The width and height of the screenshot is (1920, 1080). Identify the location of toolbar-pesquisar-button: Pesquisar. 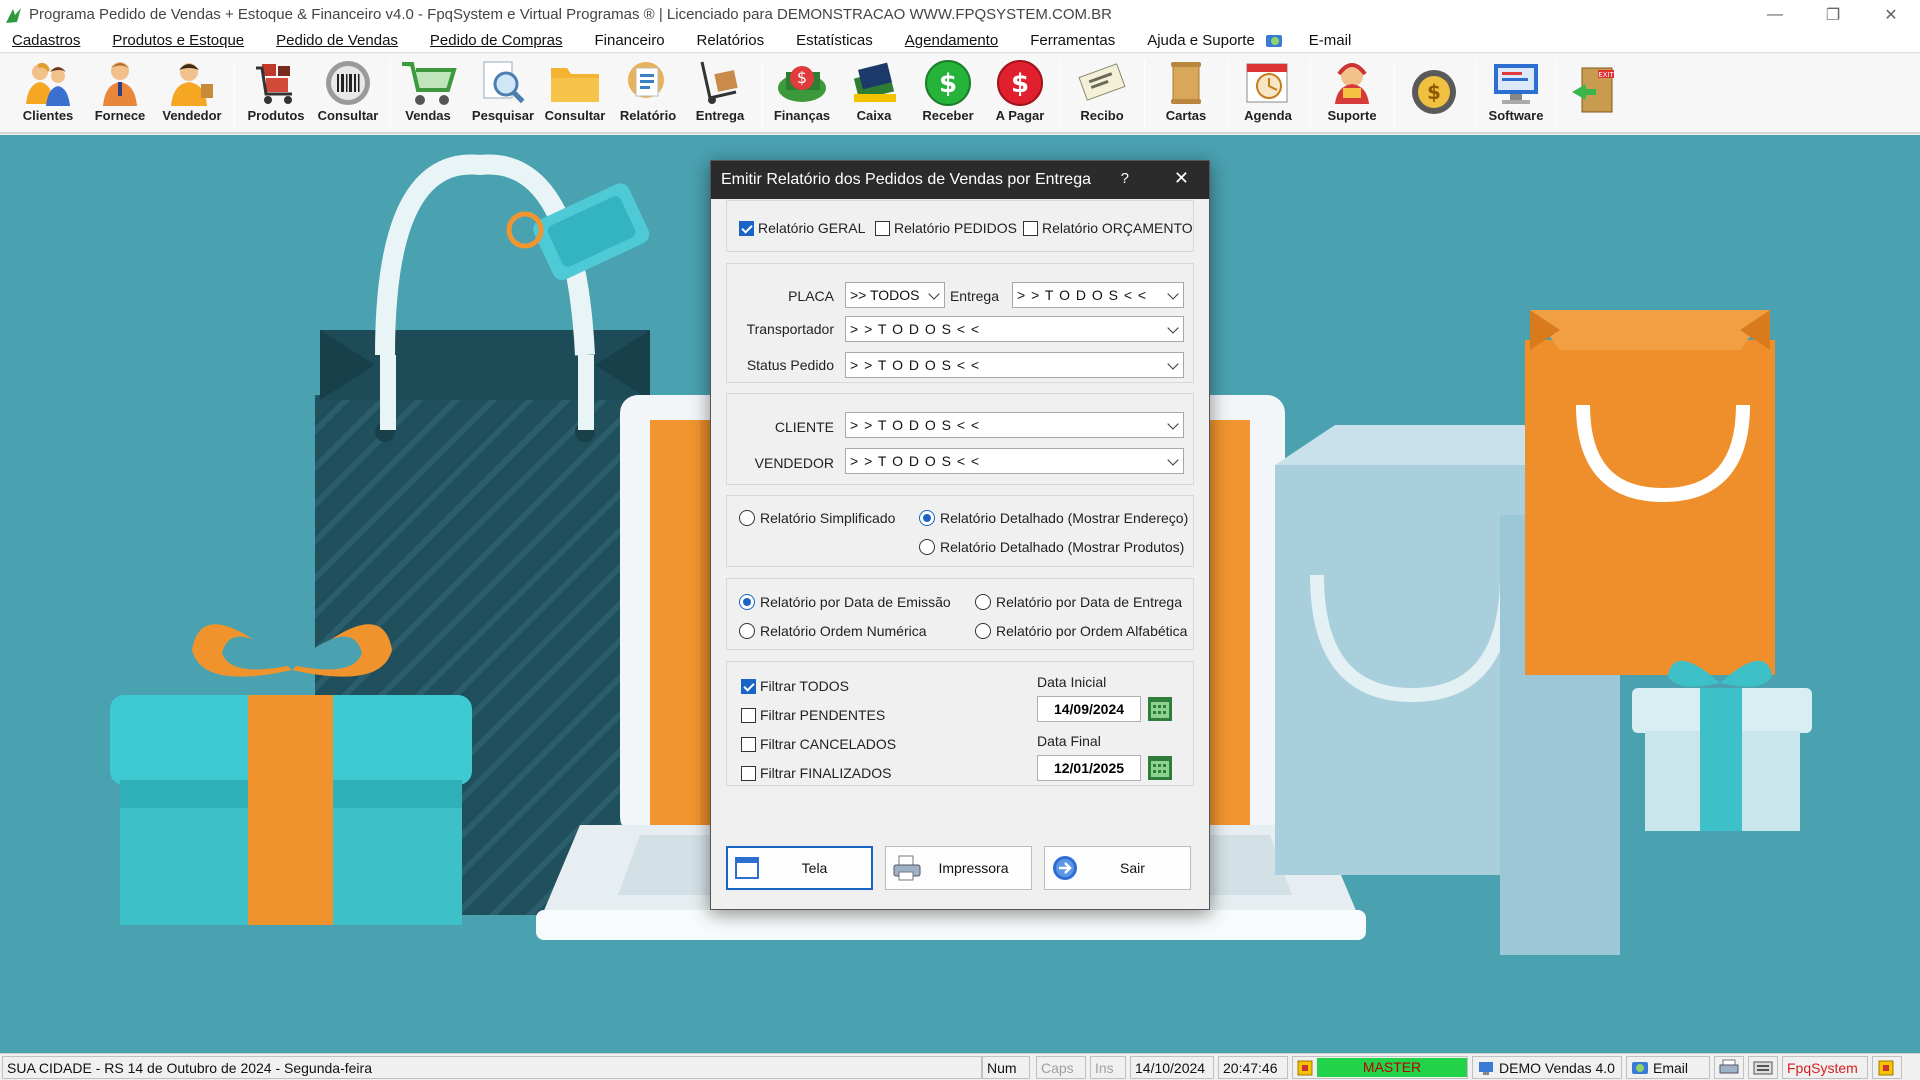
(503, 94).